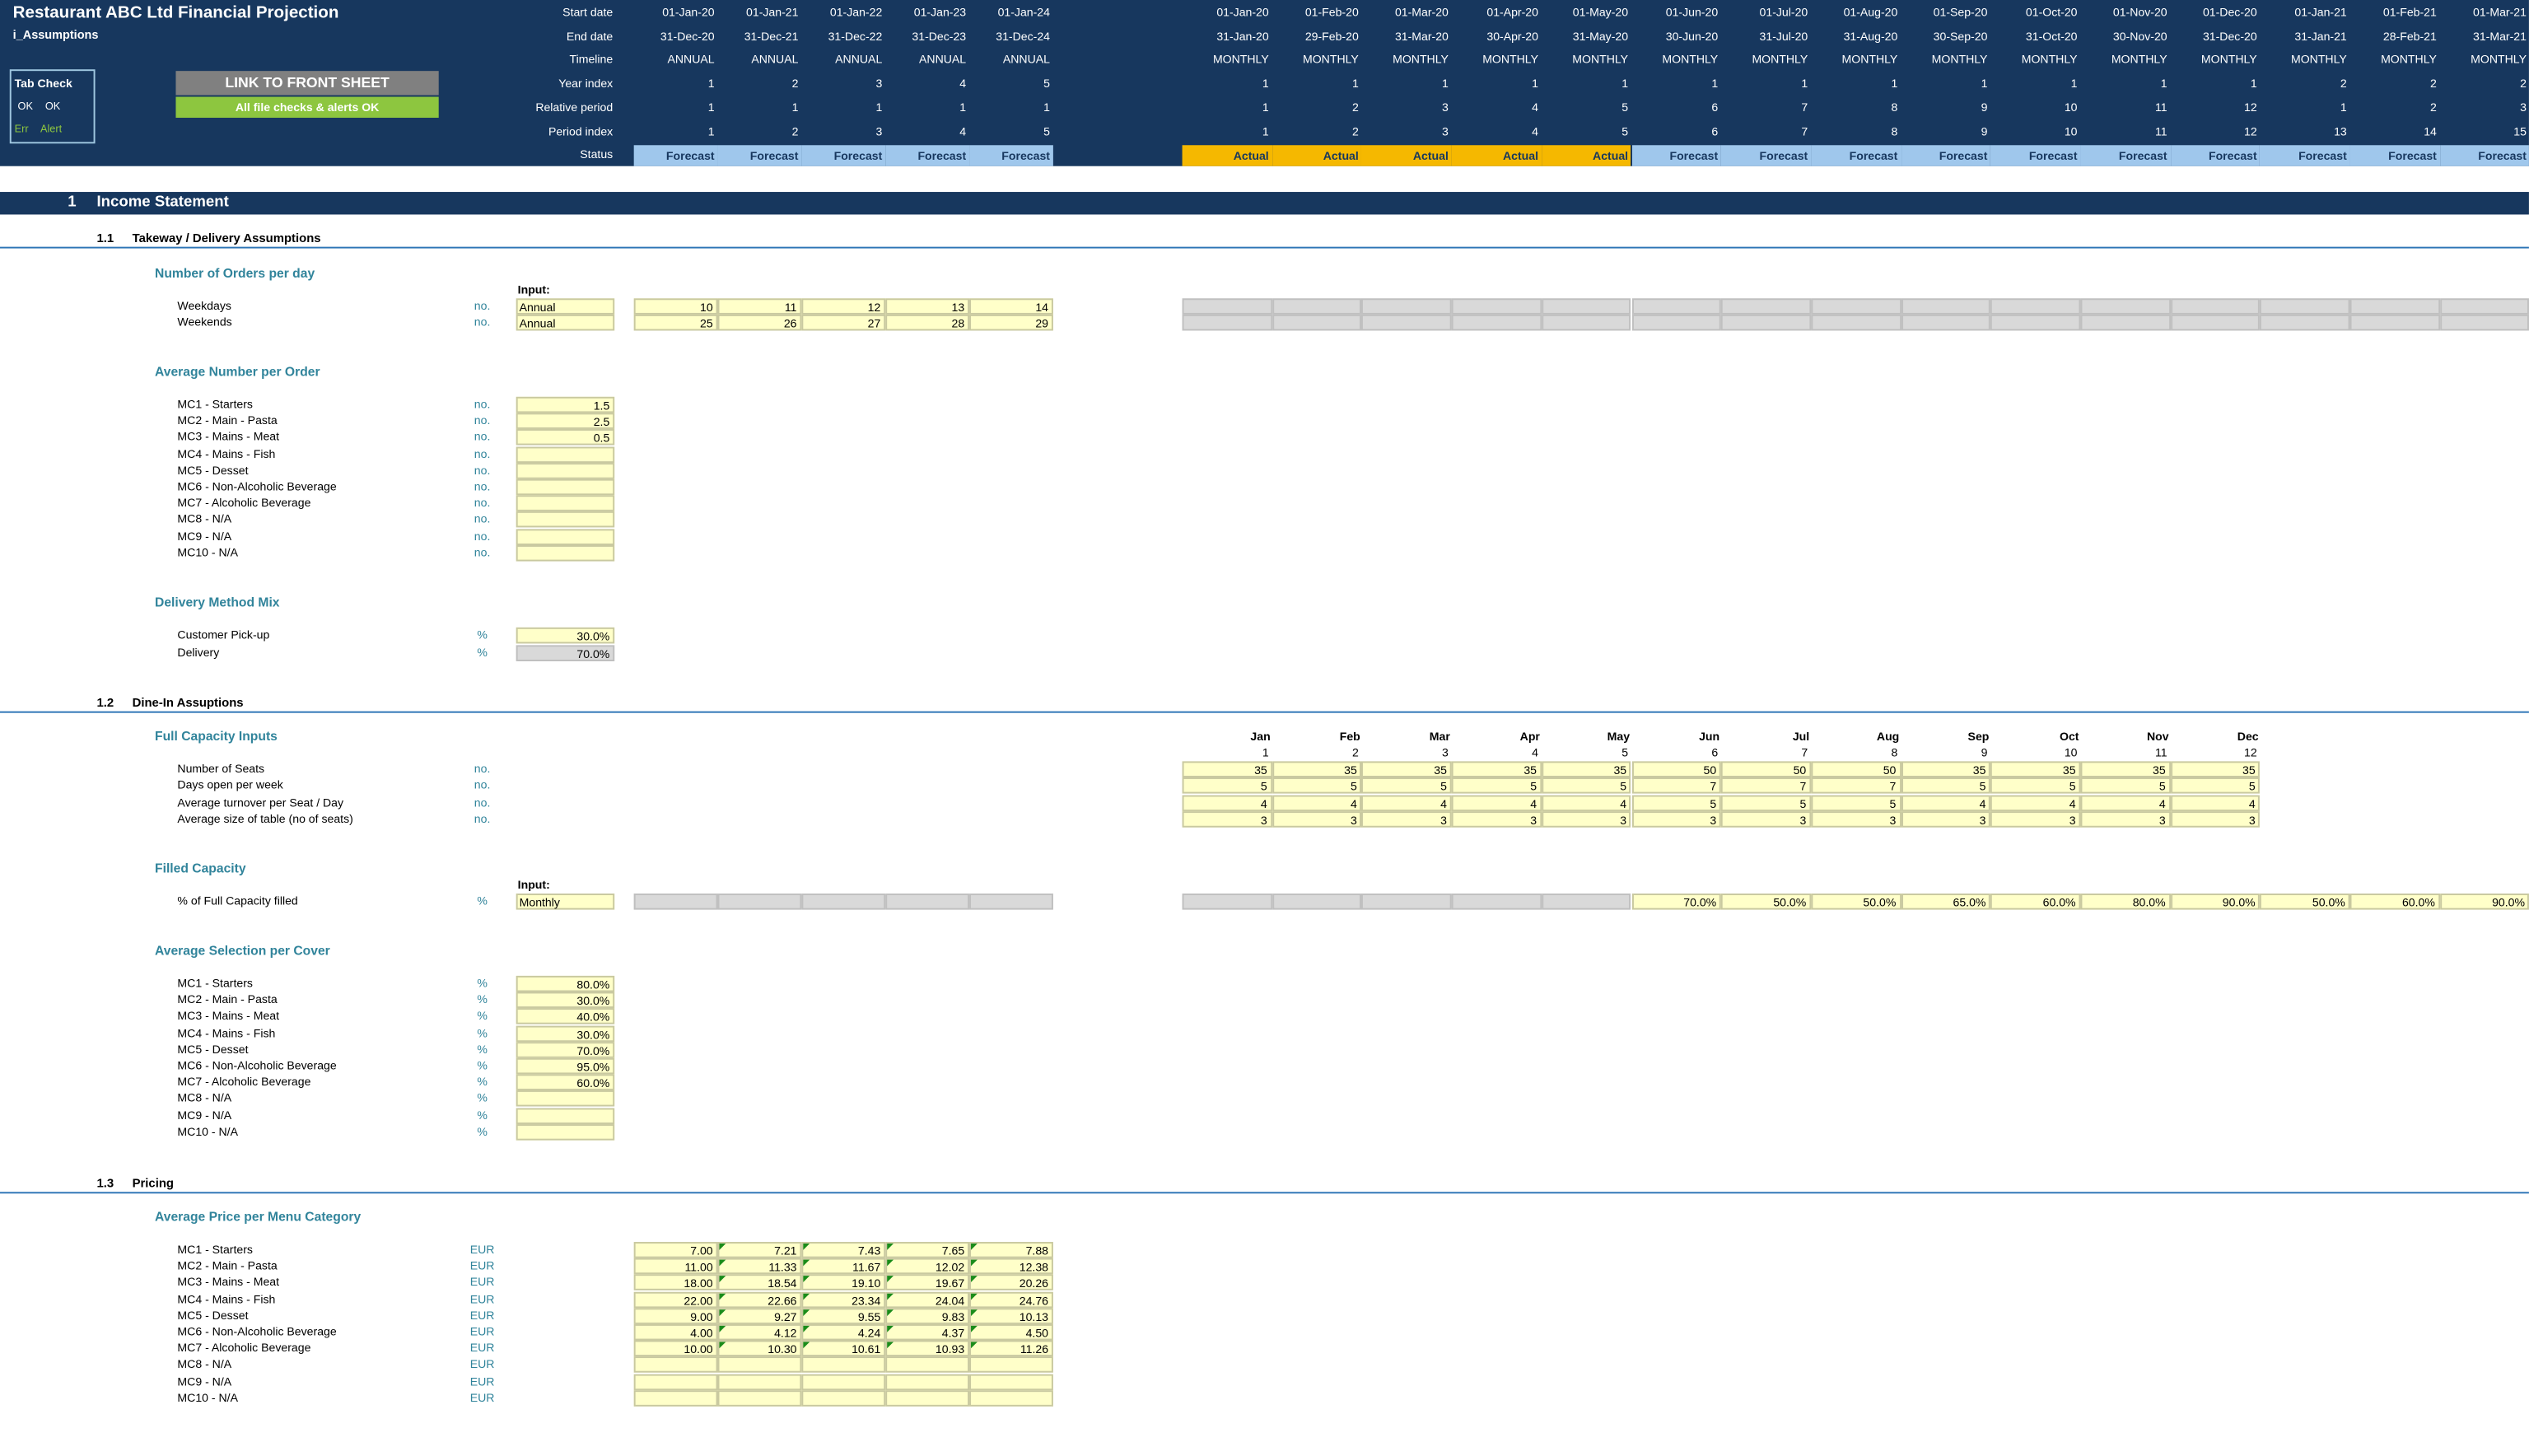 The height and width of the screenshot is (1456, 2529). What do you see at coordinates (844, 1282) in the screenshot?
I see `input-cell: 19.10` at bounding box center [844, 1282].